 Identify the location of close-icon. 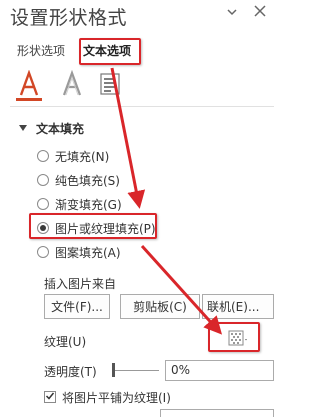
(260, 11).